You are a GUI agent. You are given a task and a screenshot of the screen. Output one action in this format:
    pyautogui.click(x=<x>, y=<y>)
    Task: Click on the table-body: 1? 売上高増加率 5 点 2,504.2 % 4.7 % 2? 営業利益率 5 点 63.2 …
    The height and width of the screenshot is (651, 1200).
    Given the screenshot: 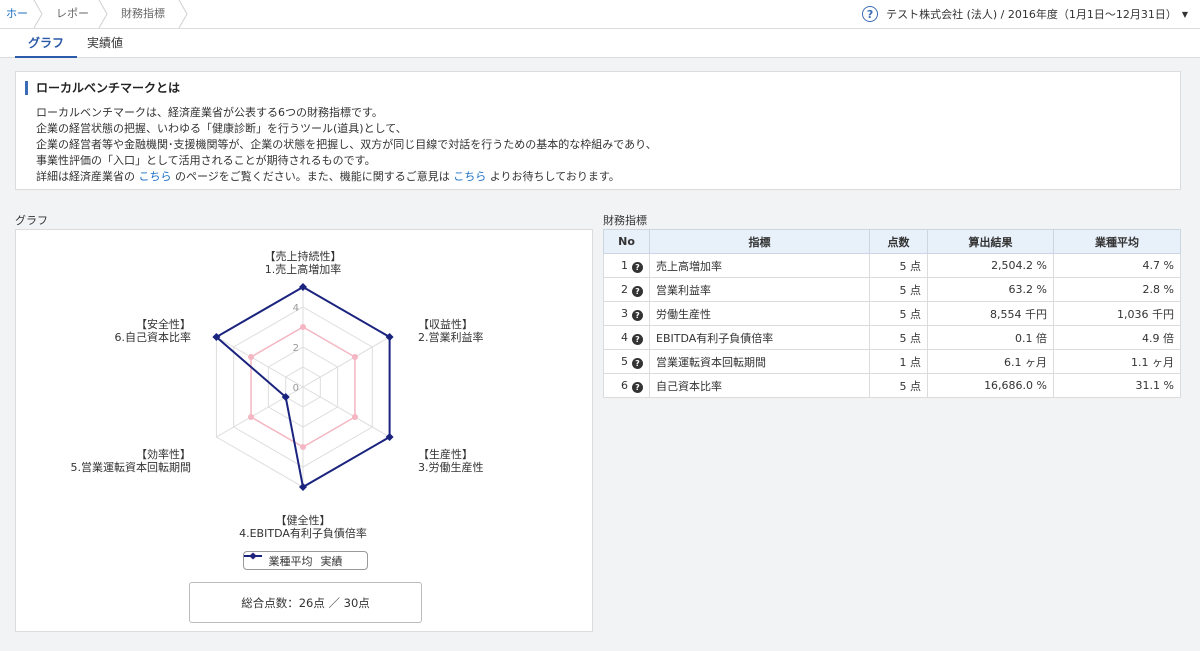 What is the action you would take?
    pyautogui.click(x=892, y=325)
    